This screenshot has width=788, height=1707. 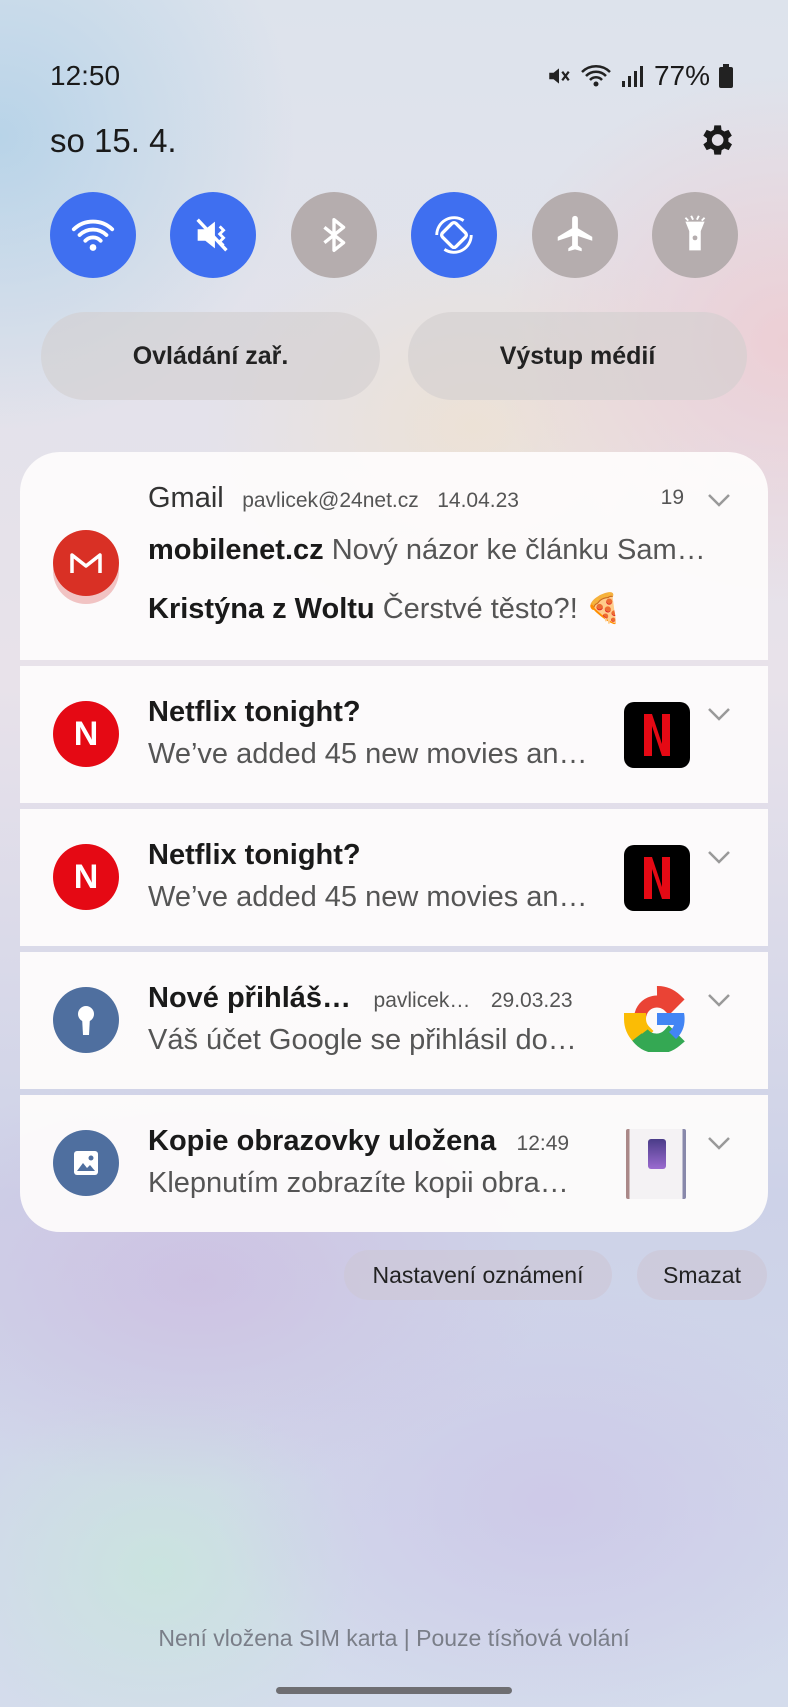 I want to click on gmail-logo-icon, so click(x=86, y=563).